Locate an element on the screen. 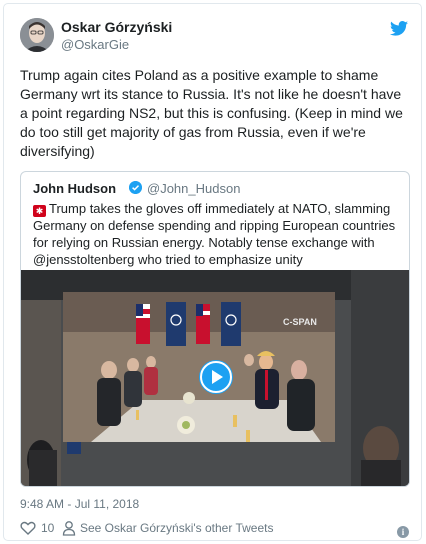 This screenshot has width=426, height=544. like-count: 10 is located at coordinates (47, 528).